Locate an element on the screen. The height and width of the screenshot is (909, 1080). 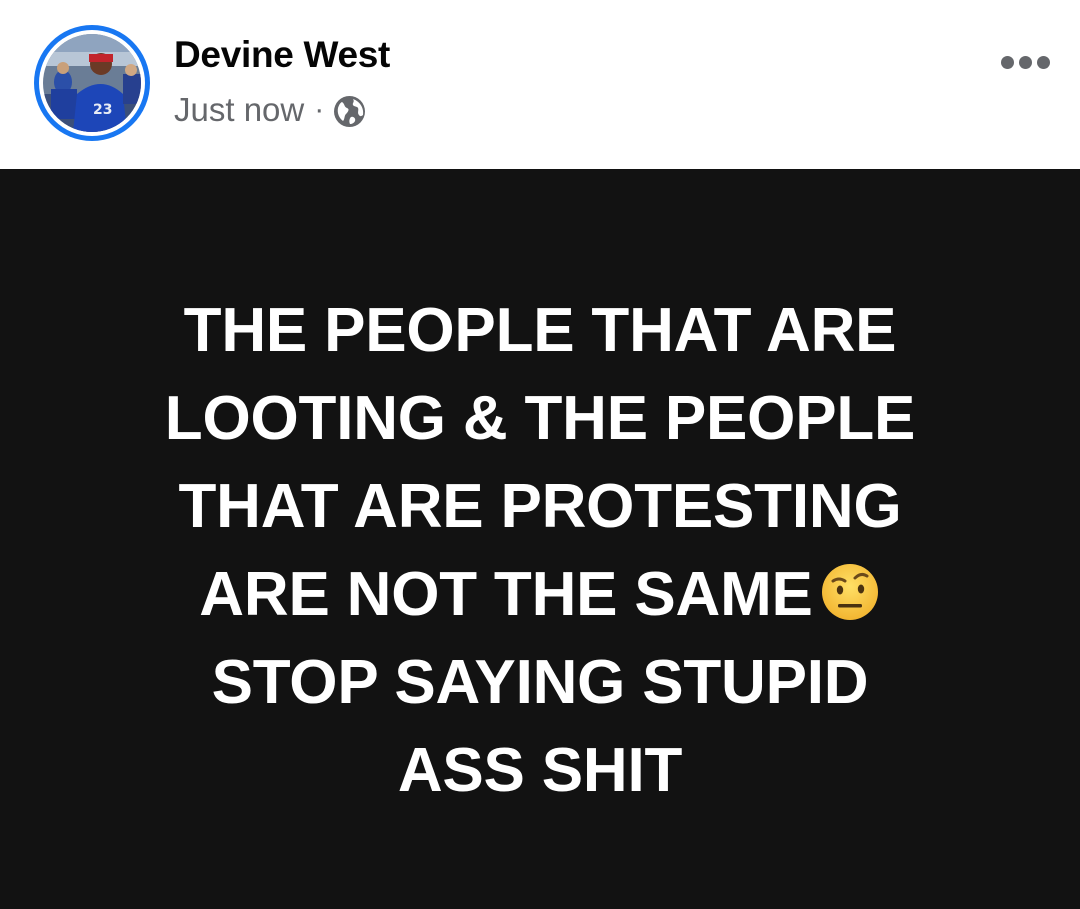
post-text-line: LOOTING & THE PEOPLE is located at coordinates (540, 418).